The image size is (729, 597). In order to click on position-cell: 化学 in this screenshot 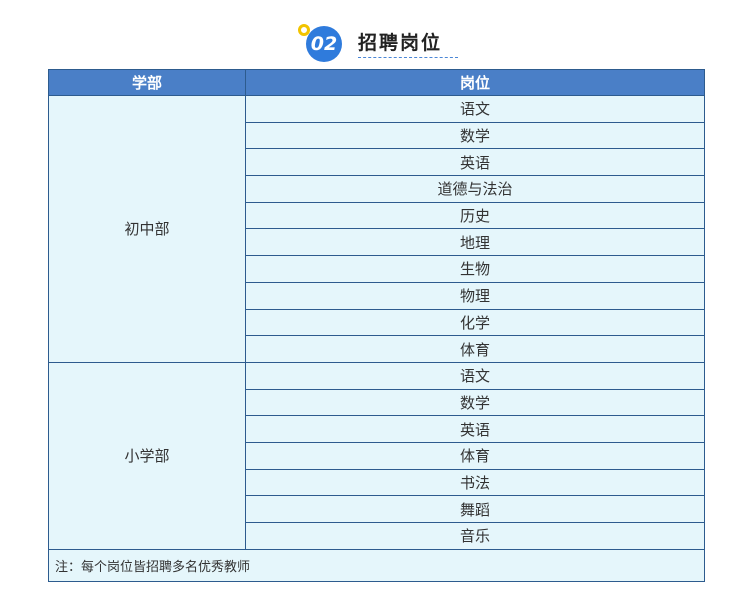, I will do `click(475, 322)`.